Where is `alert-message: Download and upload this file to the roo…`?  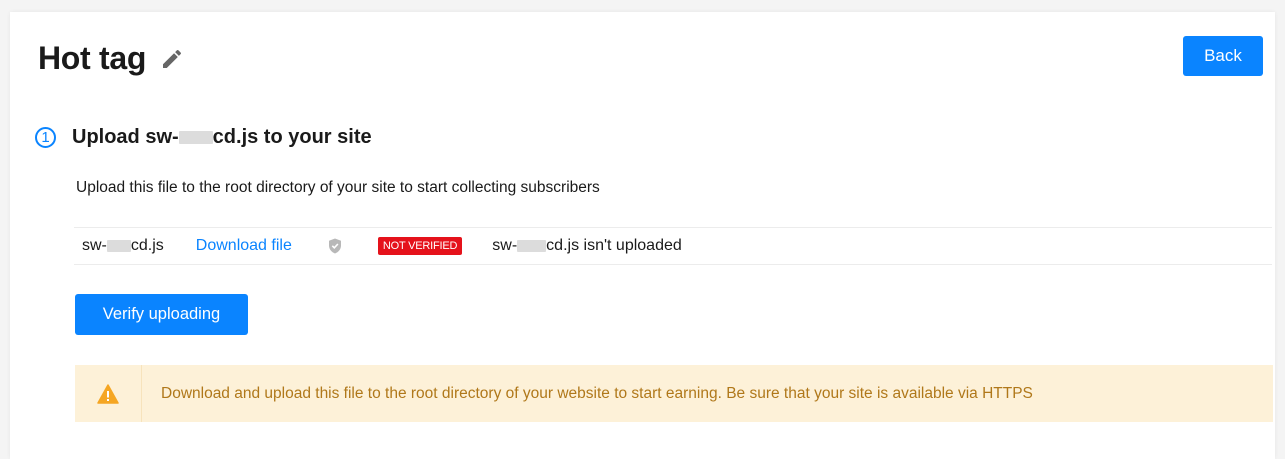 alert-message: Download and upload this file to the roo… is located at coordinates (597, 393).